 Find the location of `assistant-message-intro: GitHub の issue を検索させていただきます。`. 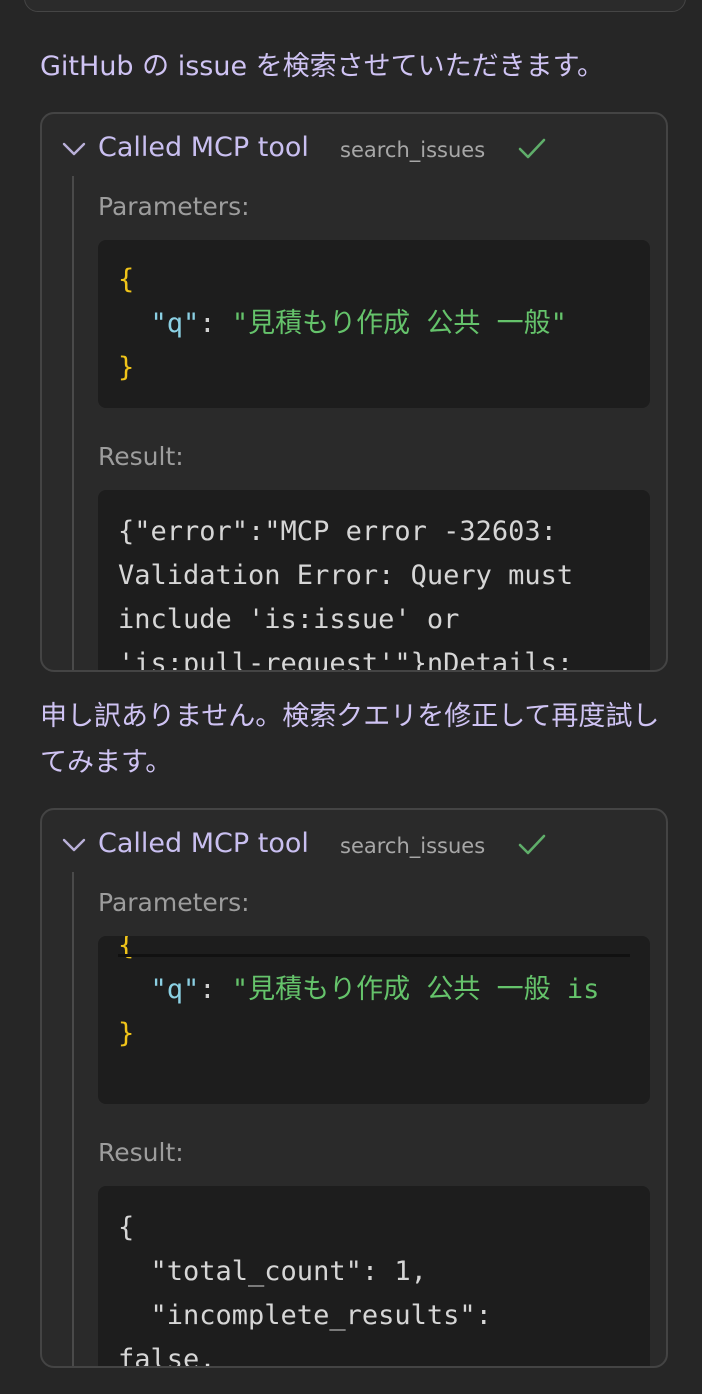

assistant-message-intro: GitHub の issue を検索させていただきます。 is located at coordinates (322, 66).